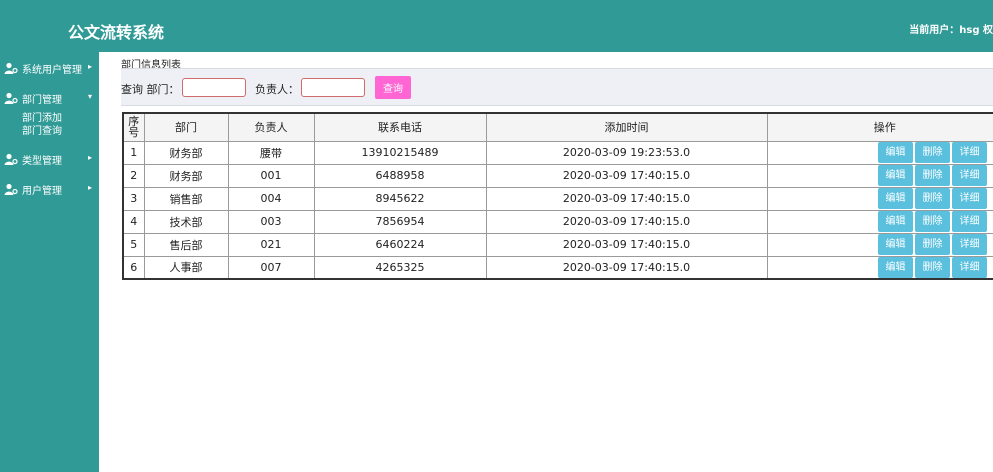 This screenshot has width=993, height=472. Describe the element at coordinates (951, 30) in the screenshot. I see `current-user-info: 当前用户：hsg 权` at that location.